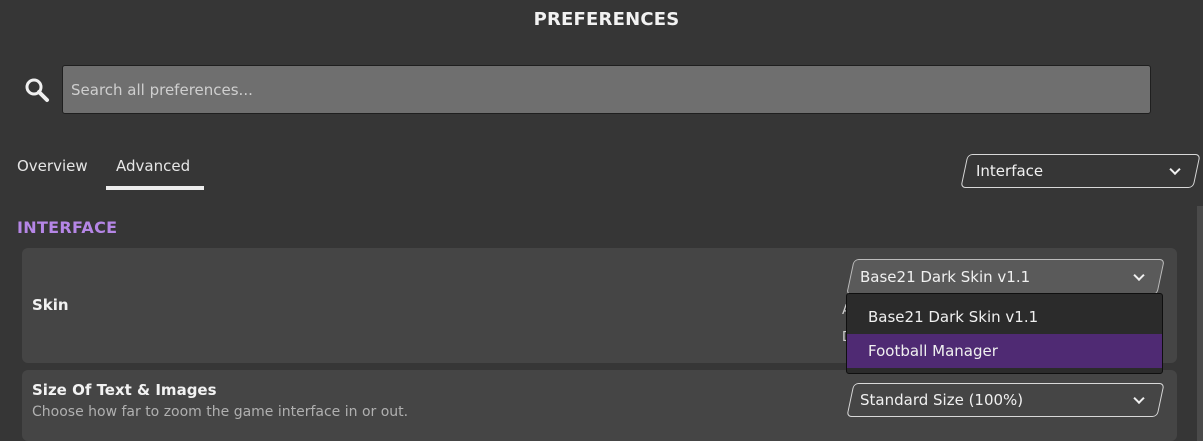  I want to click on skin-select: Base21 Dark Skin v1.1, so click(1005, 277).